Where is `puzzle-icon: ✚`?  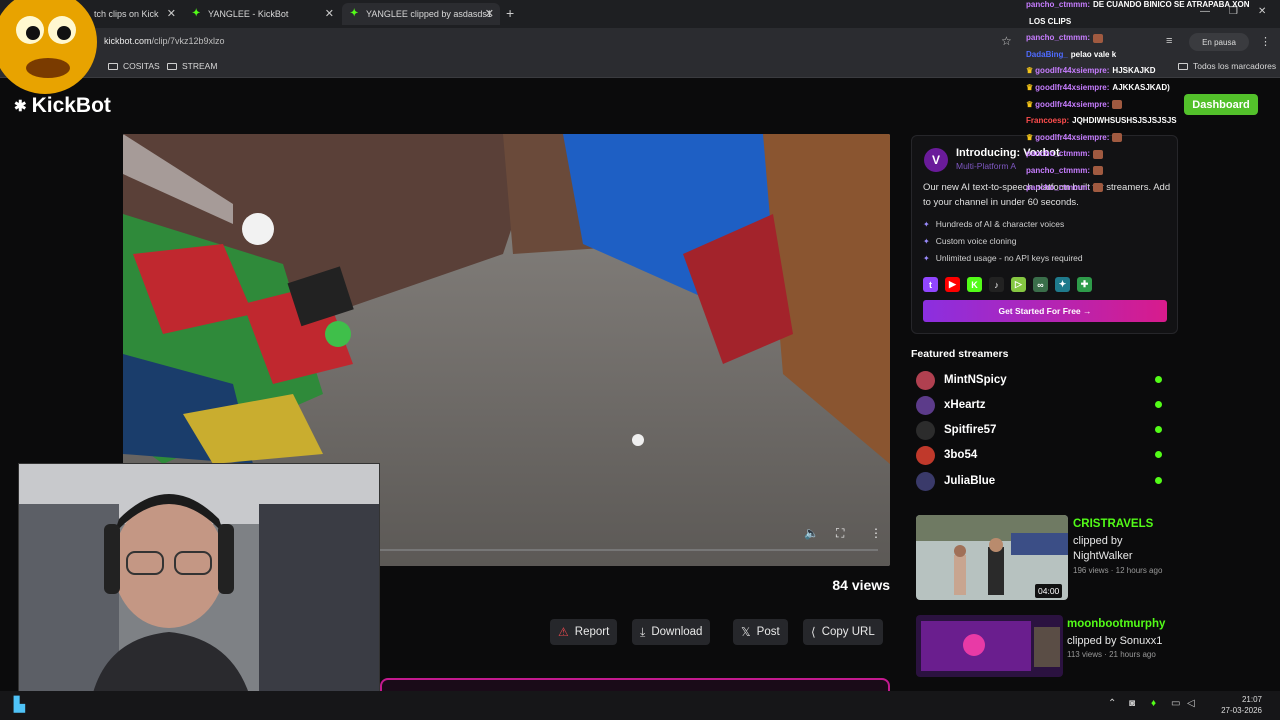 puzzle-icon: ✚ is located at coordinates (1084, 284).